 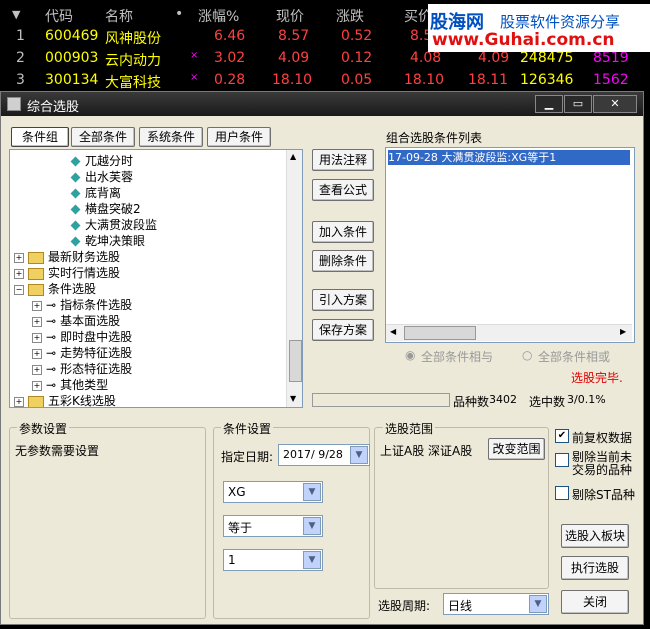 What do you see at coordinates (293, 156) in the screenshot?
I see `scroll-up-icon: ▲` at bounding box center [293, 156].